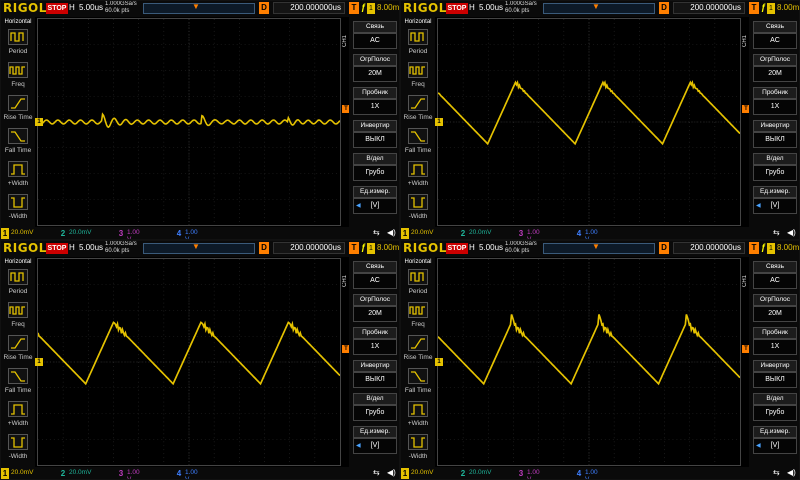 Image resolution: width=800 pixels, height=480 pixels. Describe the element at coordinates (18, 37) in the screenshot. I see `period-icon` at that location.